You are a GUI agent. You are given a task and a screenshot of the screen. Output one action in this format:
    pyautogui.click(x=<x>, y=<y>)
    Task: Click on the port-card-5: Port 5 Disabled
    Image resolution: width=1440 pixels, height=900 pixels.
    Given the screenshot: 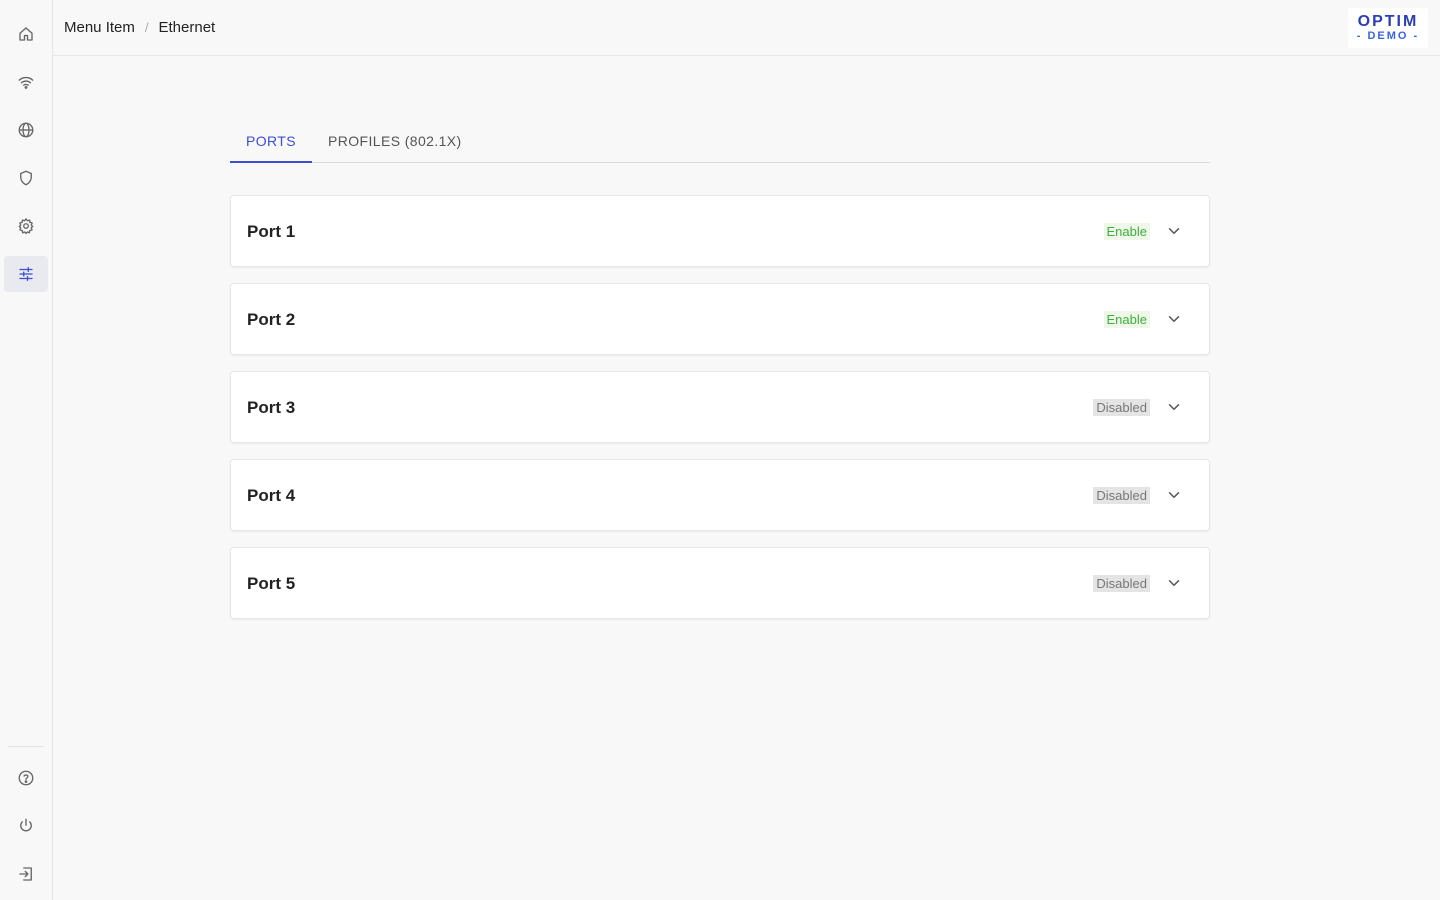 What is the action you would take?
    pyautogui.click(x=720, y=583)
    